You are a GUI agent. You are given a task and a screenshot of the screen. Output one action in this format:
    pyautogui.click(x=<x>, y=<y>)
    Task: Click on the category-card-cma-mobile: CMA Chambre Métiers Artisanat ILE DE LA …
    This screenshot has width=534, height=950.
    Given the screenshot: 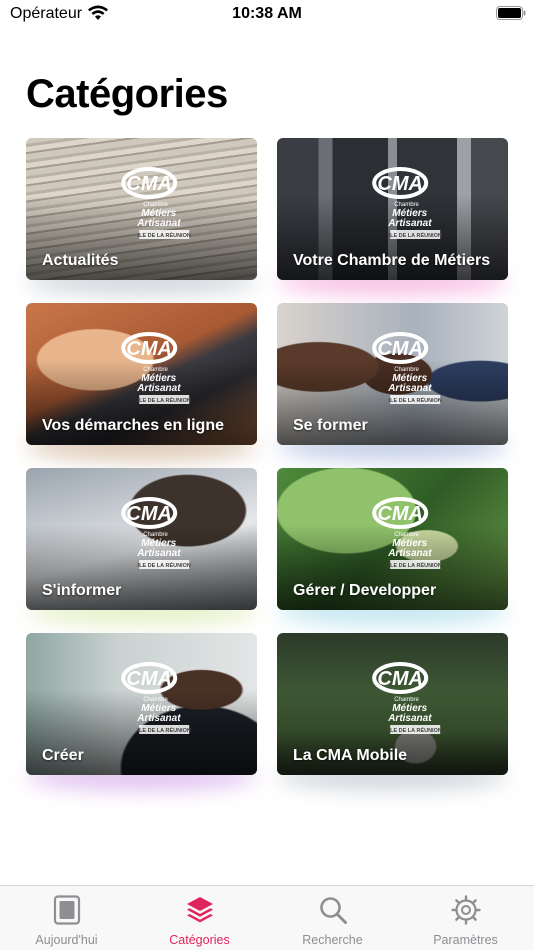 What is the action you would take?
    pyautogui.click(x=392, y=704)
    